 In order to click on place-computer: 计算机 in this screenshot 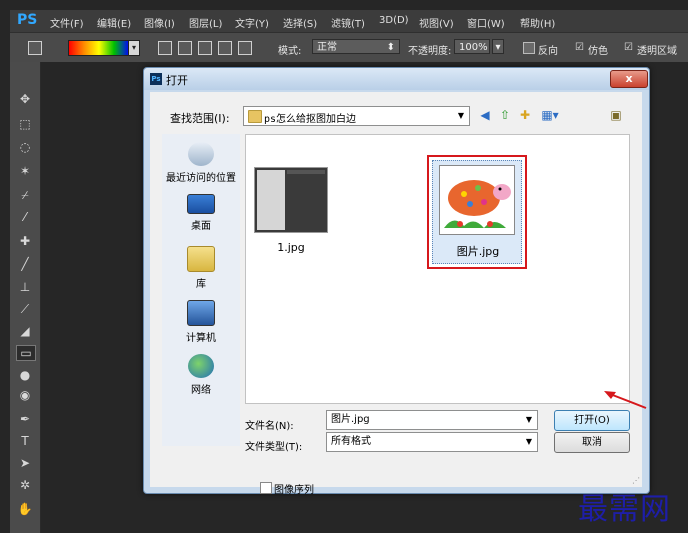, I will do `click(201, 322)`.